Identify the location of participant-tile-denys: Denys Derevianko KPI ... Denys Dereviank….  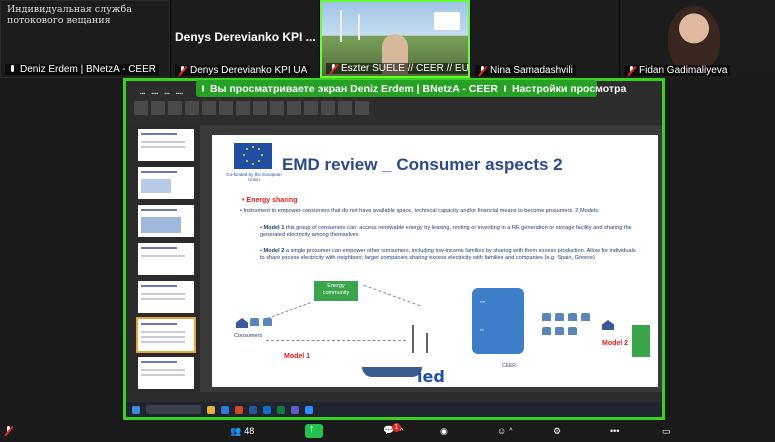
(245, 39).